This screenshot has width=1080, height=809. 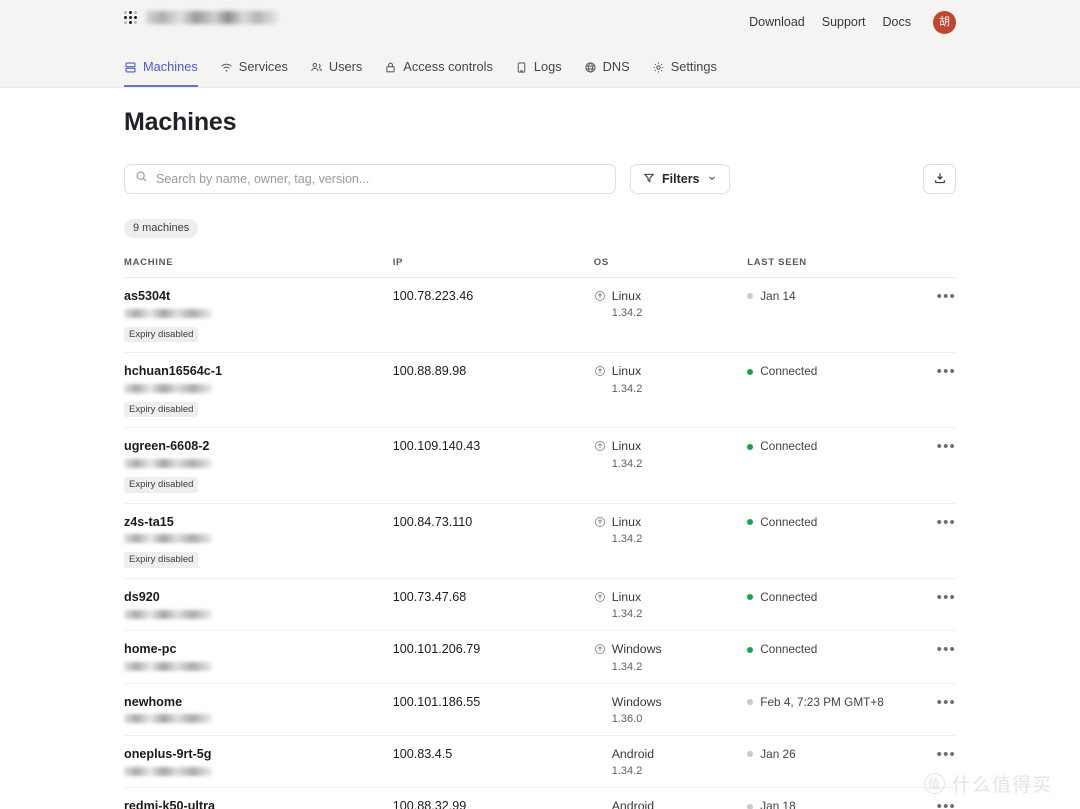 I want to click on machine-name: ugreen-6608-2, so click(x=258, y=447).